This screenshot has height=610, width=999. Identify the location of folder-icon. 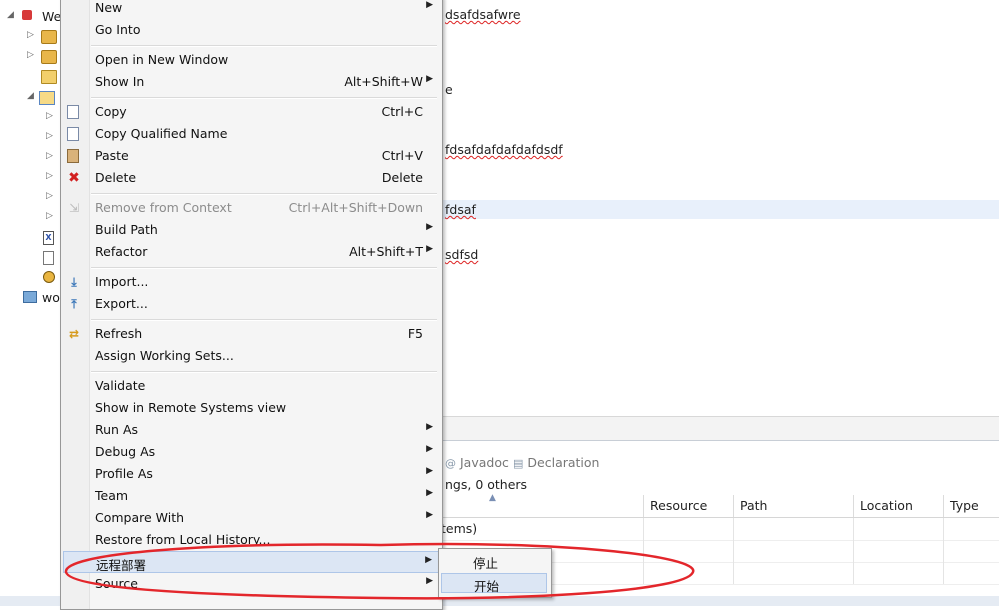
(49, 77).